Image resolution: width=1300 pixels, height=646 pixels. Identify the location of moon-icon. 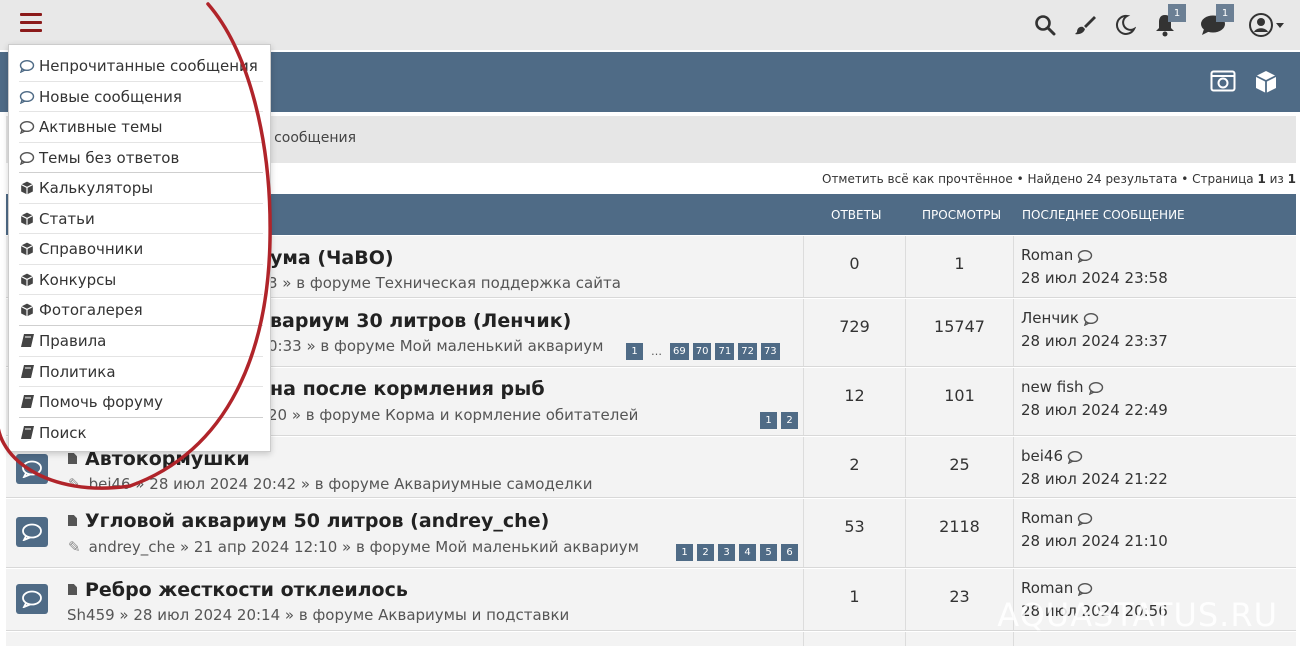
(1125, 25).